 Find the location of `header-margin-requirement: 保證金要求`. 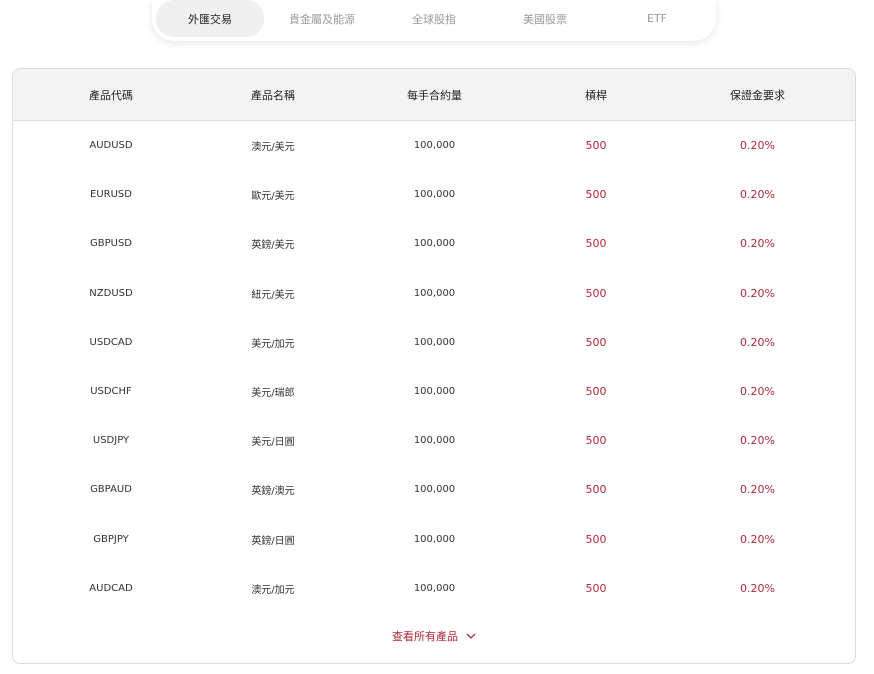

header-margin-requirement: 保證金要求 is located at coordinates (757, 95).